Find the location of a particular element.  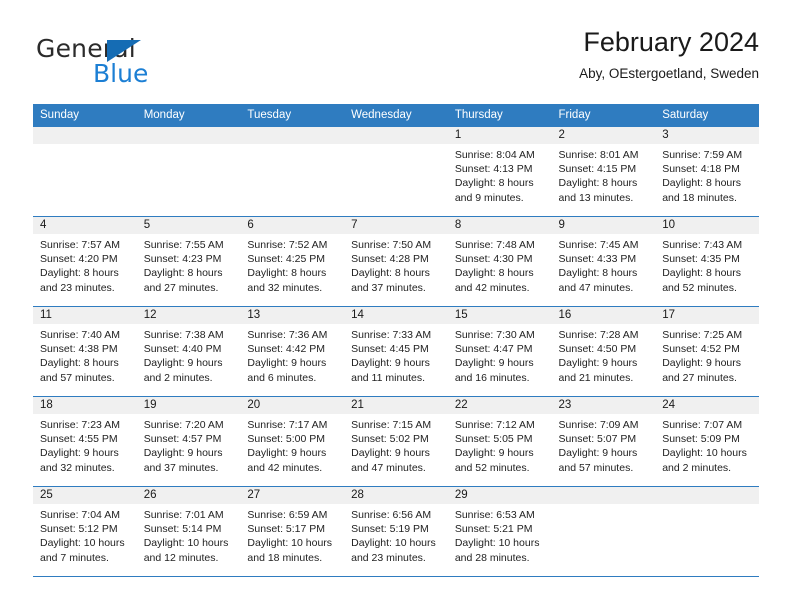

sunset-text: Sunset: 5:07 PM is located at coordinates (597, 439).